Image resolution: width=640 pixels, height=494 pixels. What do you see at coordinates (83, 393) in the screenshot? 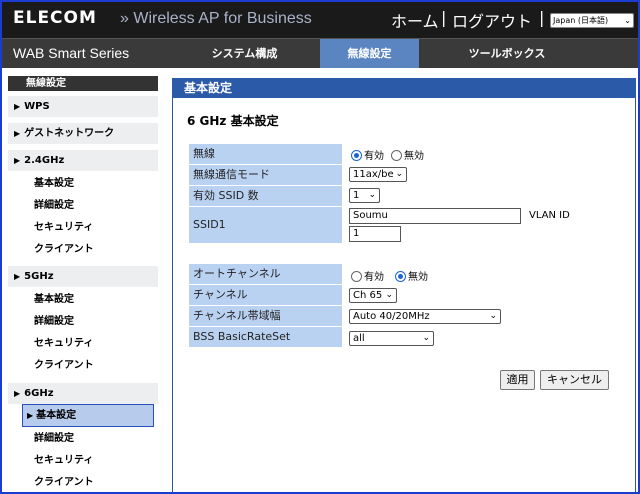
I see `sidebar-section-6ghz: ▶ 6GHz` at bounding box center [83, 393].